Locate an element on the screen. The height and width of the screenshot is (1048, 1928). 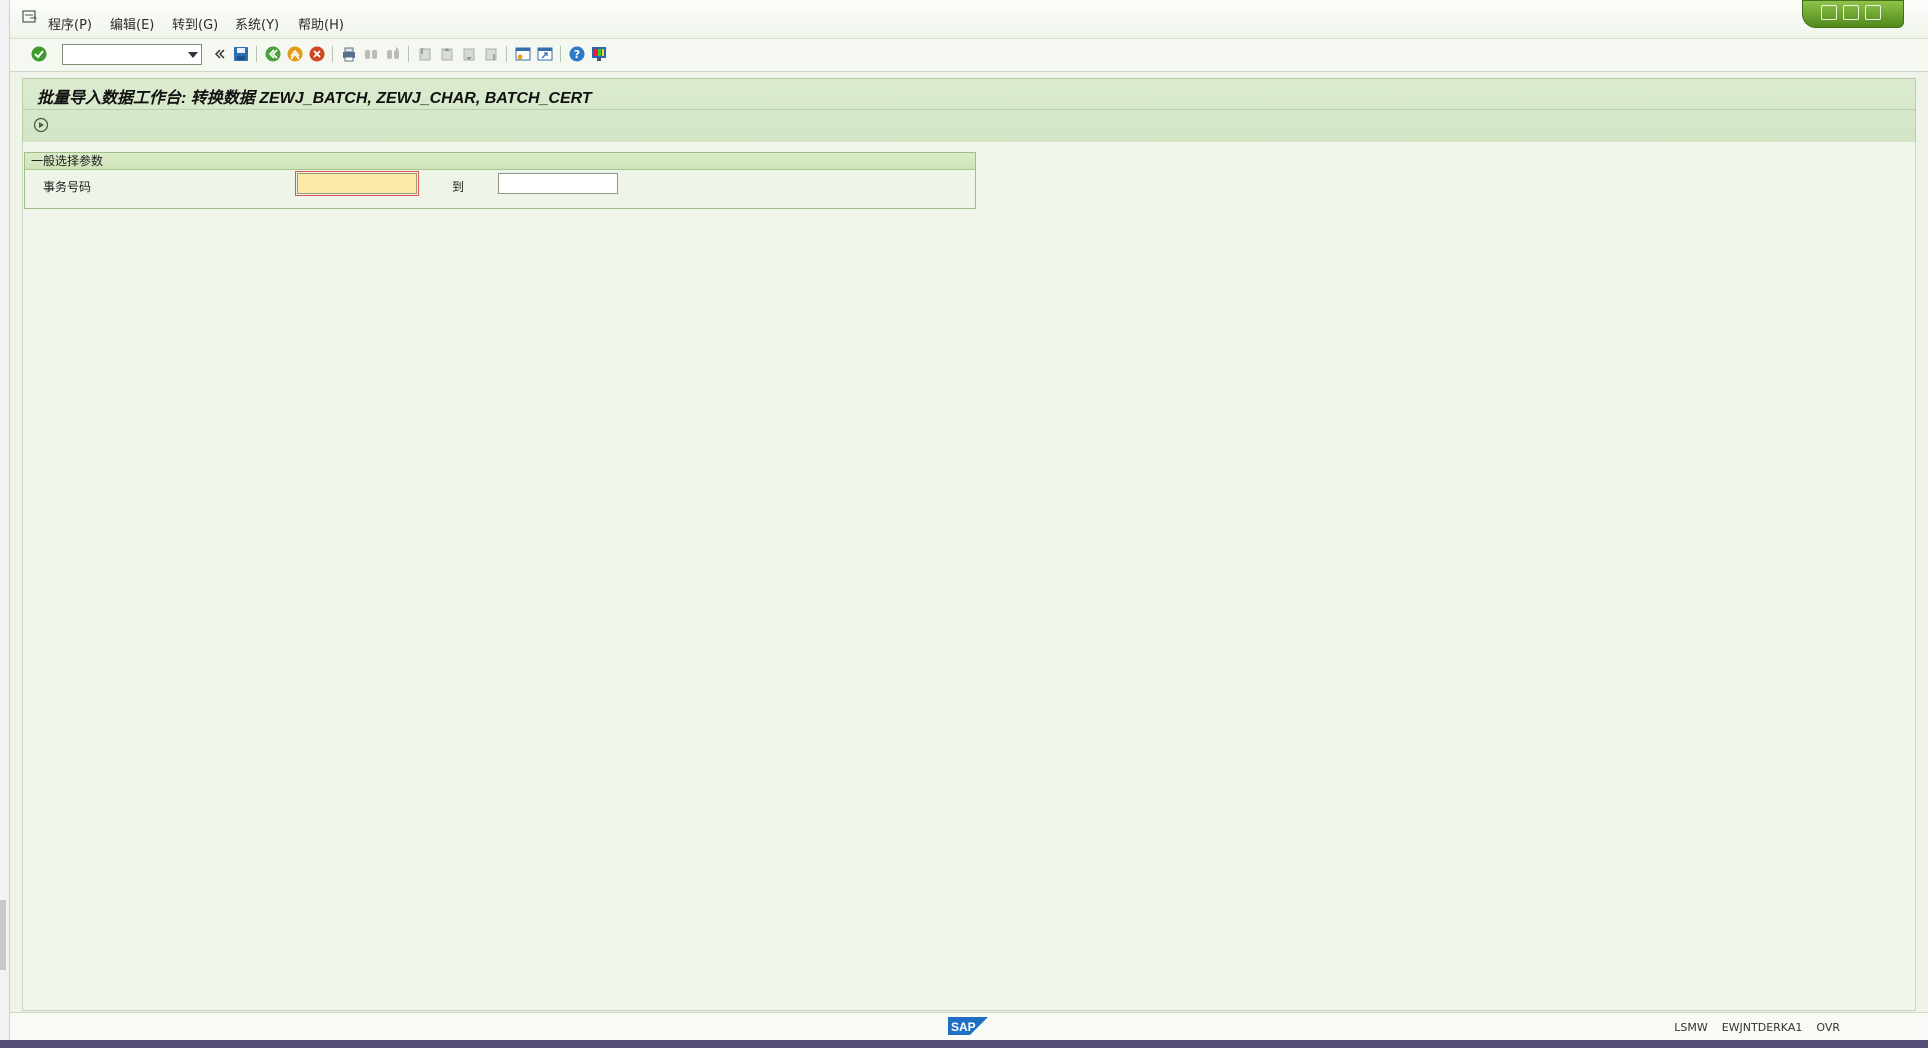
next-page-icon is located at coordinates (469, 54).